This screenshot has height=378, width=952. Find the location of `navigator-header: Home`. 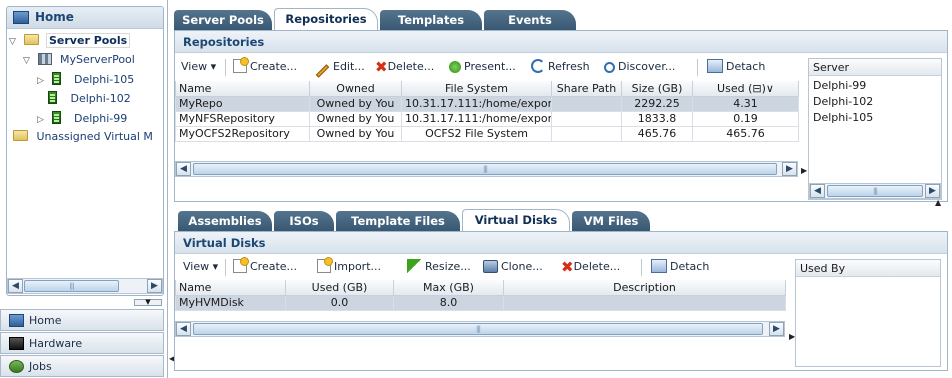

navigator-header: Home is located at coordinates (85, 18).